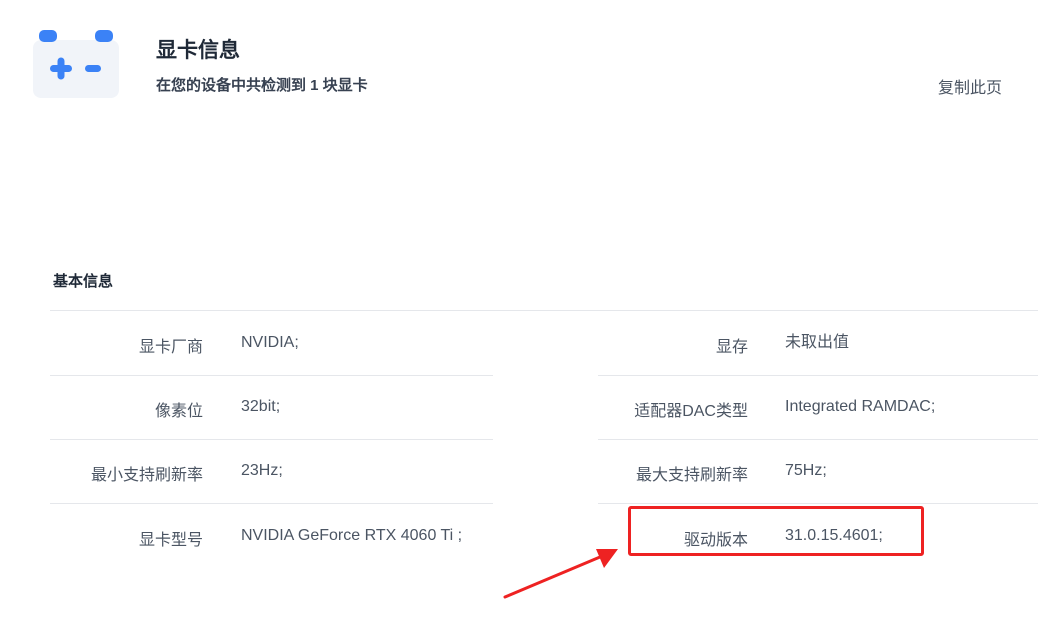 The height and width of the screenshot is (637, 1051). I want to click on field-label-min-refresh: 最小支持刷新率, so click(146, 475).